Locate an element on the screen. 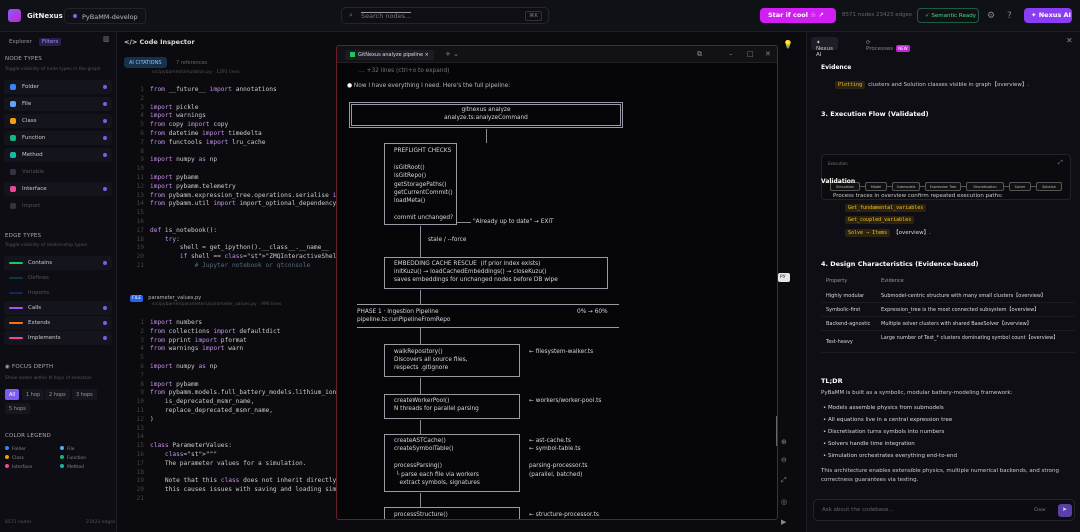  evidence-pill: Plotting is located at coordinates (850, 85).